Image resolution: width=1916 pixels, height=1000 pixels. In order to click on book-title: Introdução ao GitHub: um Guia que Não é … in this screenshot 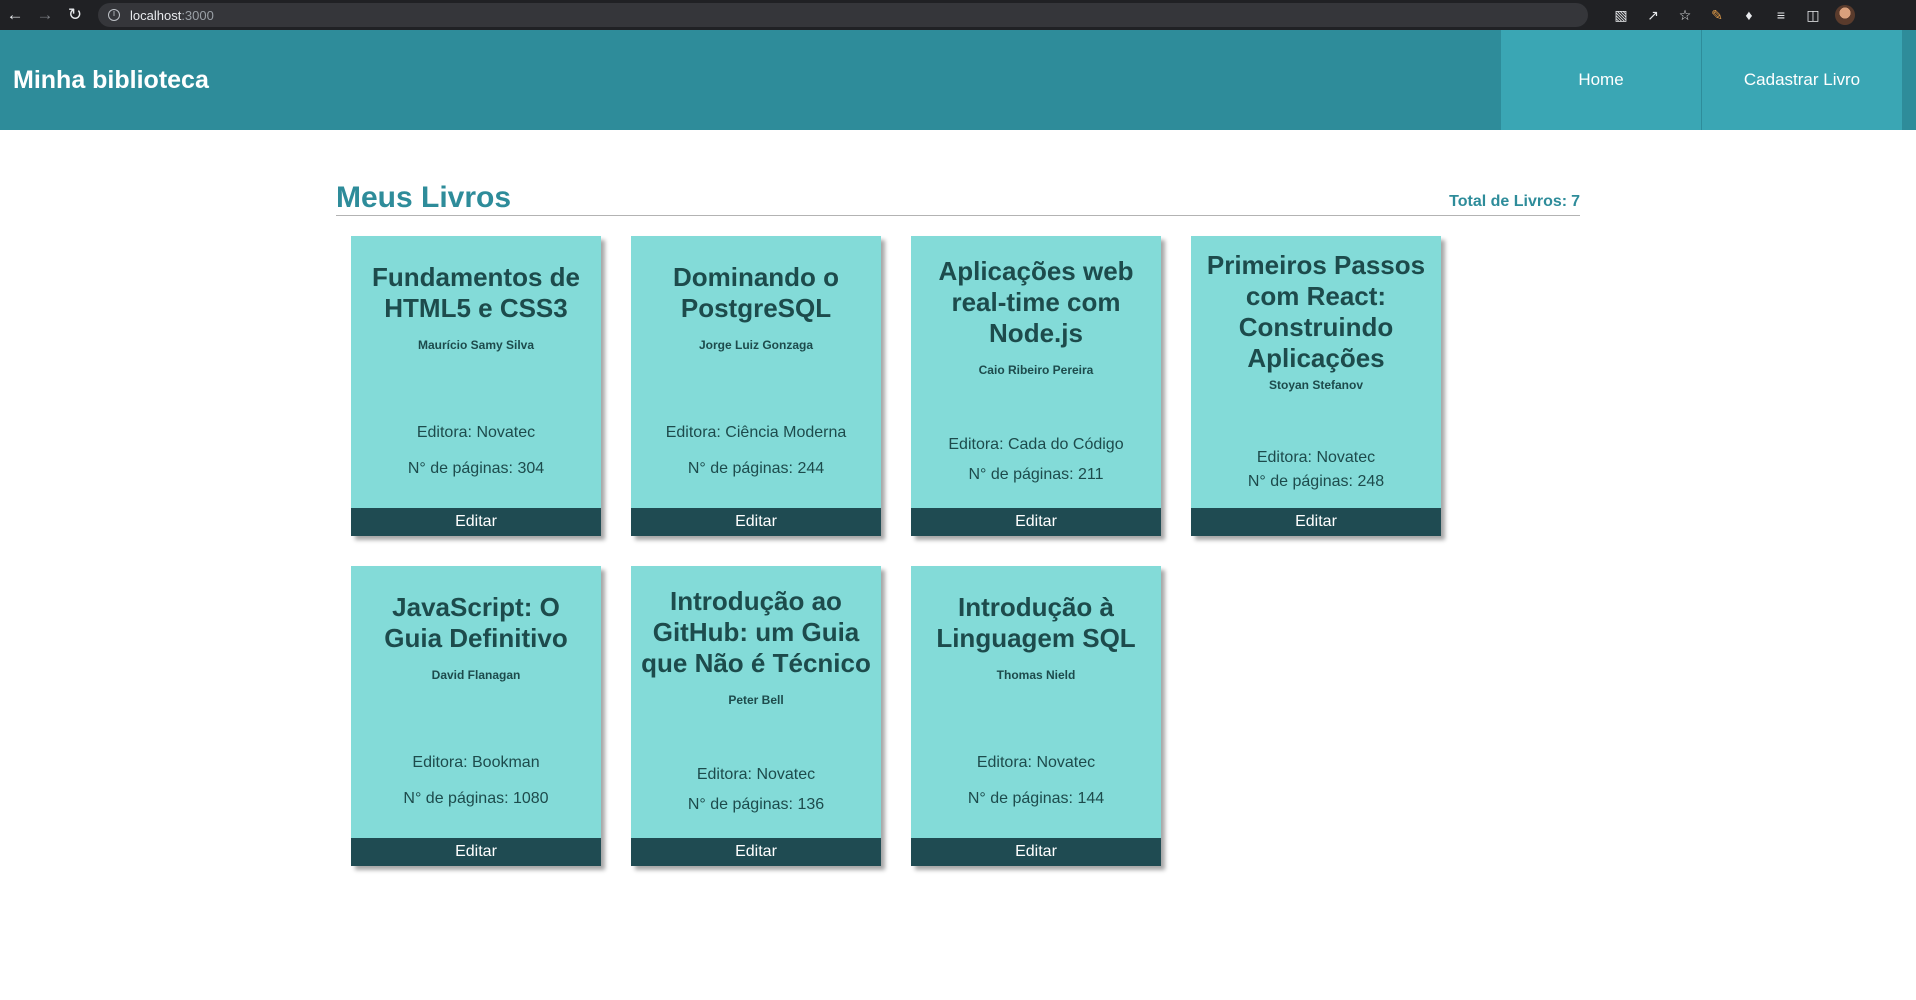, I will do `click(756, 632)`.